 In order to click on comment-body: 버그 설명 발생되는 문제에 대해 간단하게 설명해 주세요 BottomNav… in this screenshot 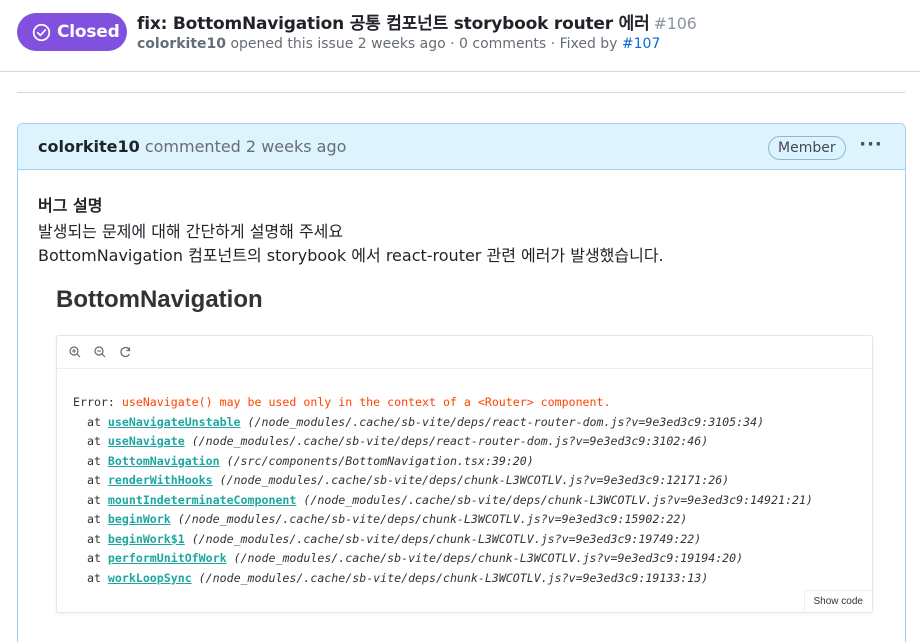, I will do `click(461, 218)`.